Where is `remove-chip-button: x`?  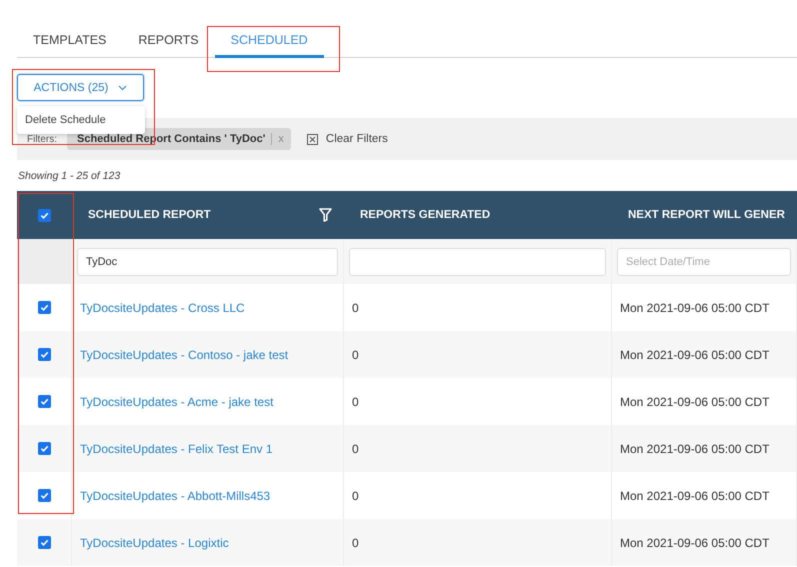 remove-chip-button: x is located at coordinates (279, 139).